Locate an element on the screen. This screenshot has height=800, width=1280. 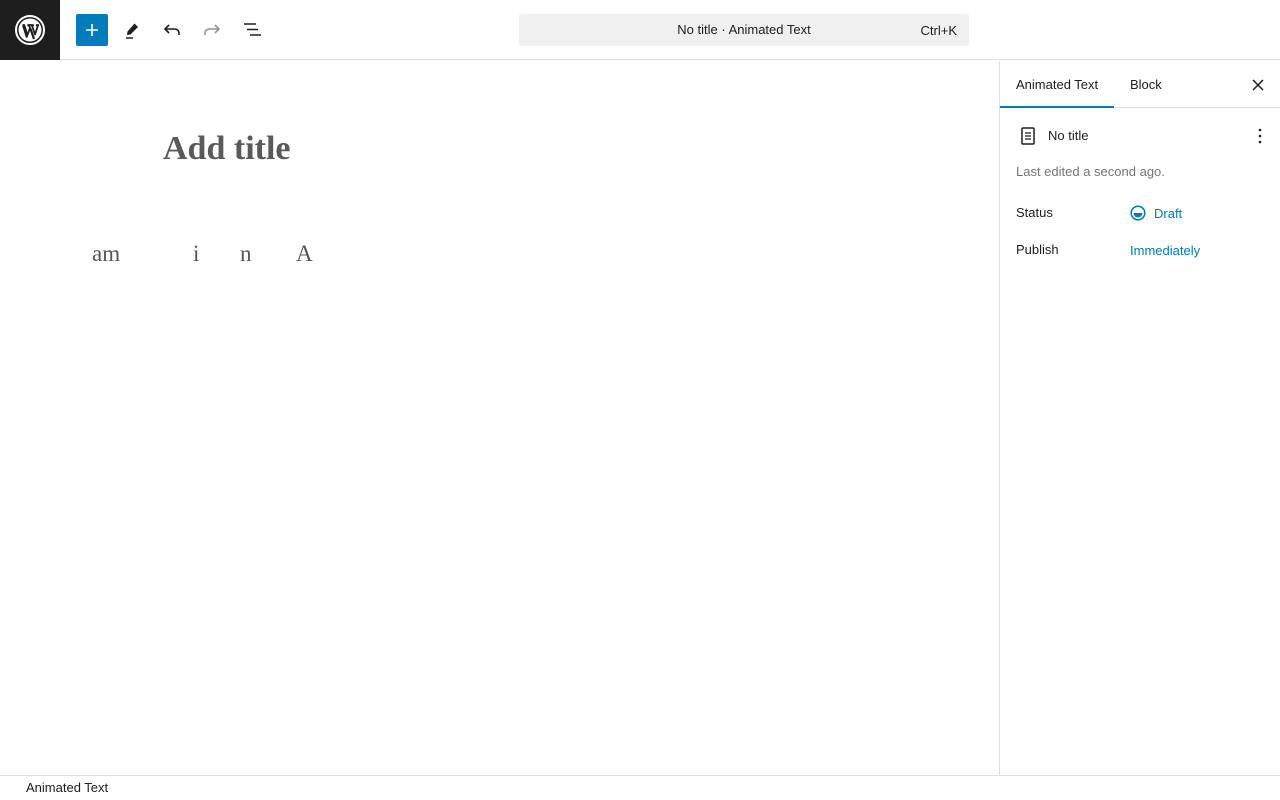
pencil-icon is located at coordinates (132, 31).